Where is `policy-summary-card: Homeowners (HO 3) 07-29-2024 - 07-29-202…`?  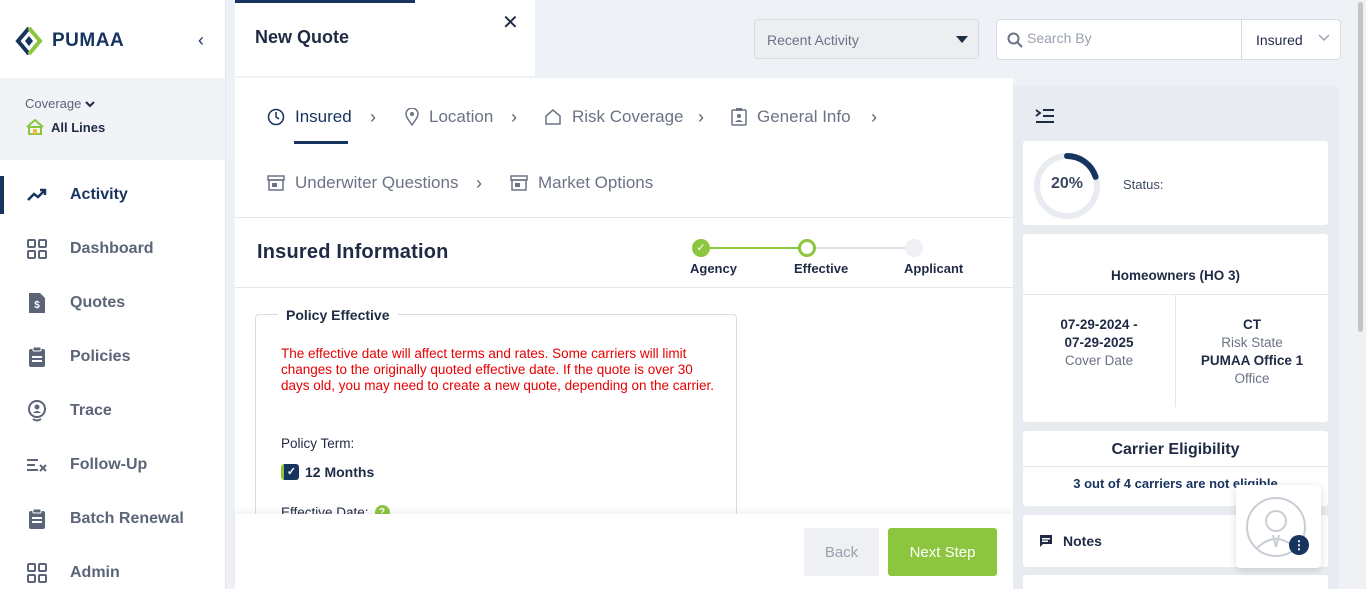
policy-summary-card: Homeowners (HO 3) 07-29-2024 - 07-29-202… is located at coordinates (1175, 328).